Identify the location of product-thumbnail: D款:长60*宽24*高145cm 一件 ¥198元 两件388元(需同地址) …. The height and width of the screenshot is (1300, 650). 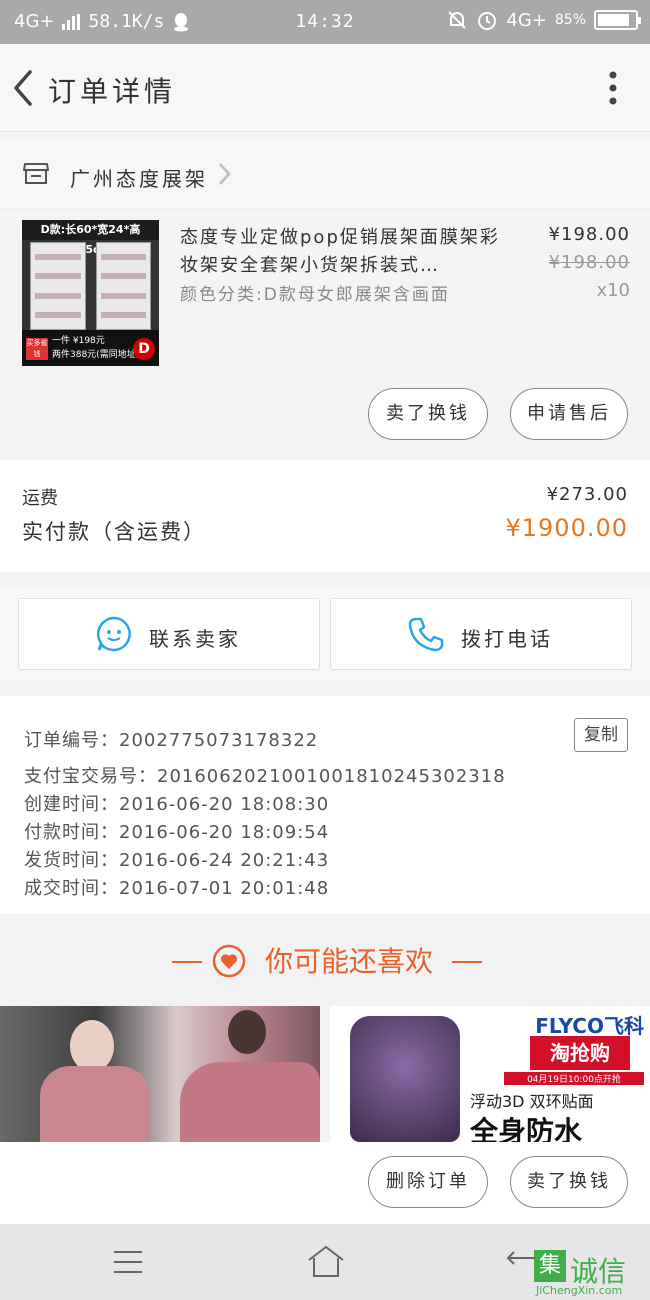
(90, 293).